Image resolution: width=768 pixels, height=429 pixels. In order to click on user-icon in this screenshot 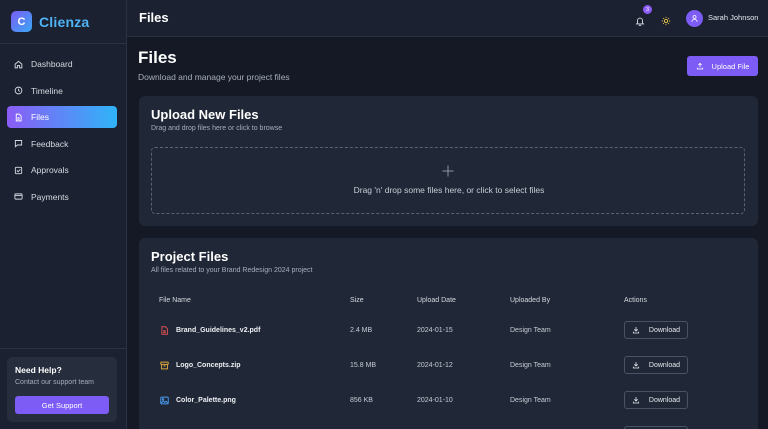, I will do `click(694, 18)`.